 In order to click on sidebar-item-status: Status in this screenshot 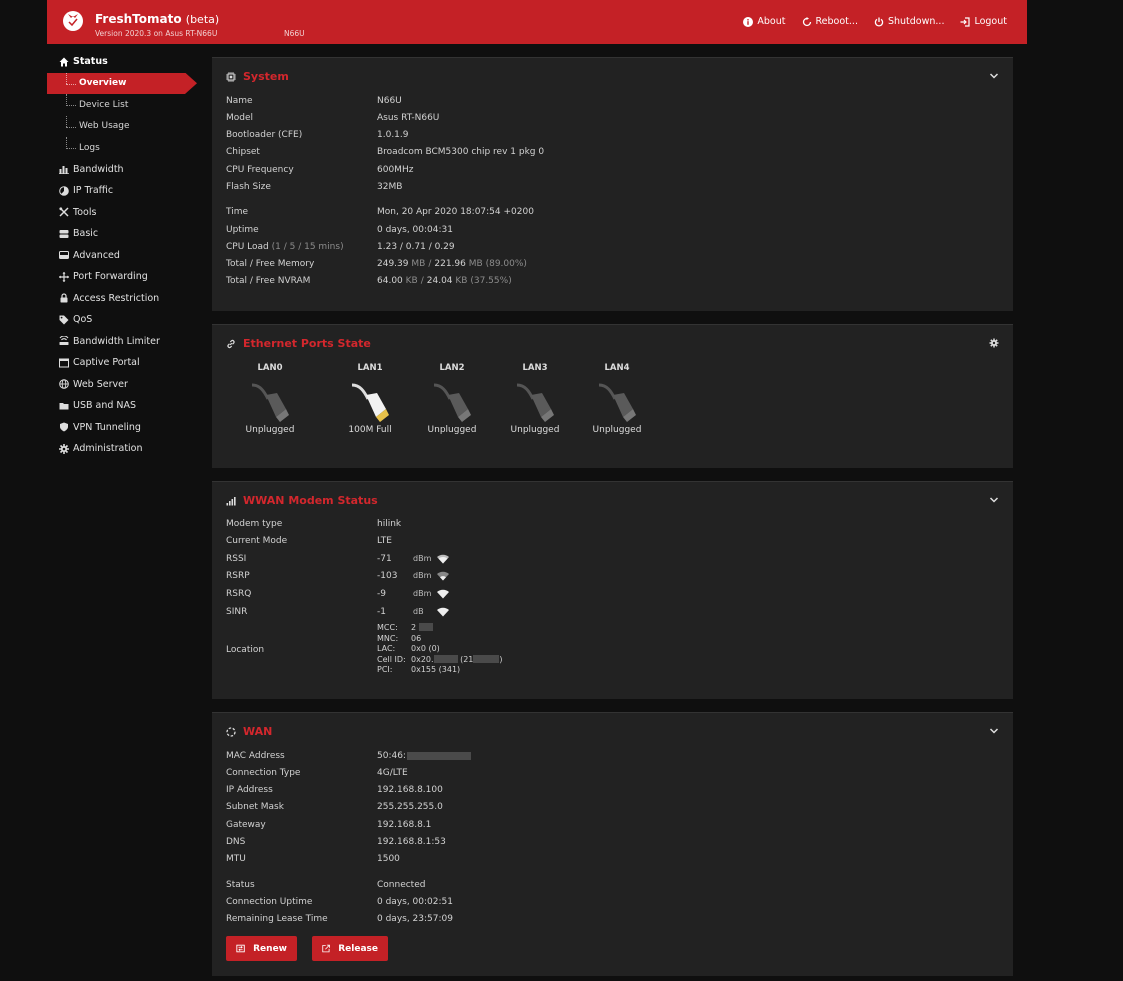, I will do `click(123, 62)`.